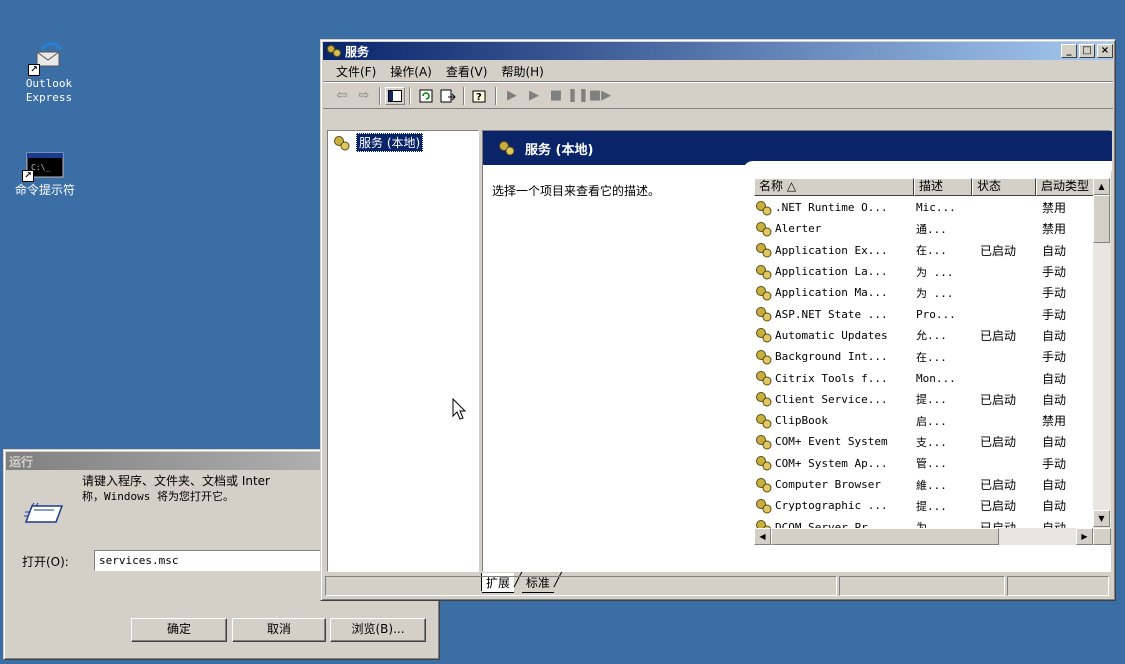 This screenshot has width=1125, height=664. I want to click on table-row: .NET Runtime O... Mic... 禁用, so click(921, 207).